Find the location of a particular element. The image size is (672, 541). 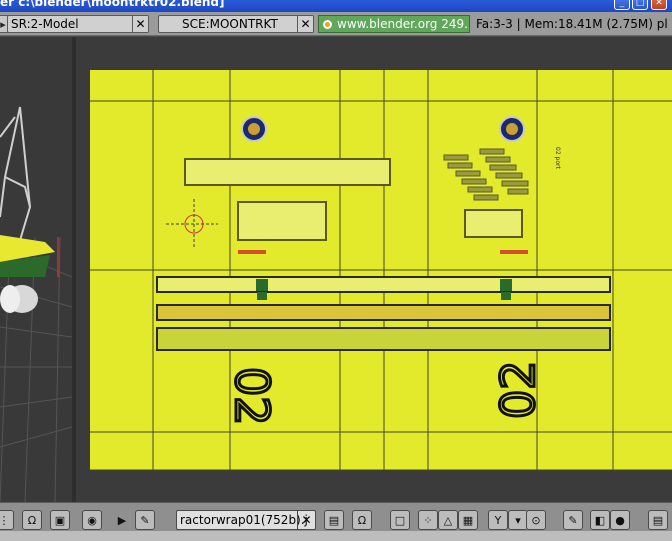

blender-url-link: www.blender.org 249.2 is located at coordinates (394, 24).